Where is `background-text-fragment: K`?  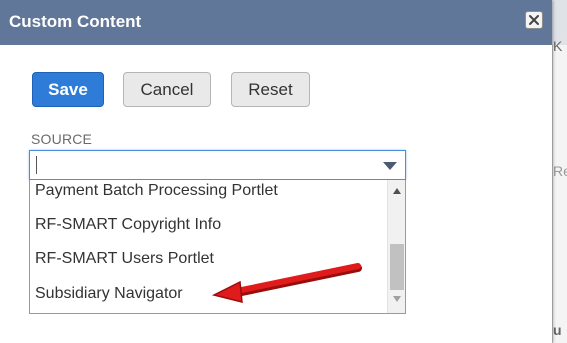 background-text-fragment: K is located at coordinates (558, 46).